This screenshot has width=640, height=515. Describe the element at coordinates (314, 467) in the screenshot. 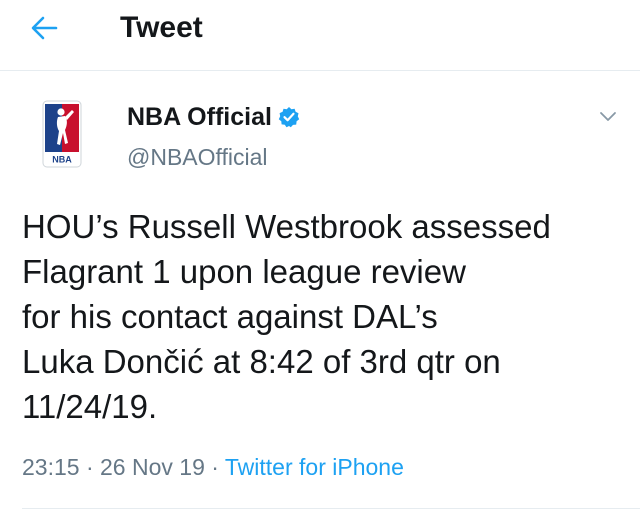

I see `tweet-source-link: Twitter for iPhone` at that location.